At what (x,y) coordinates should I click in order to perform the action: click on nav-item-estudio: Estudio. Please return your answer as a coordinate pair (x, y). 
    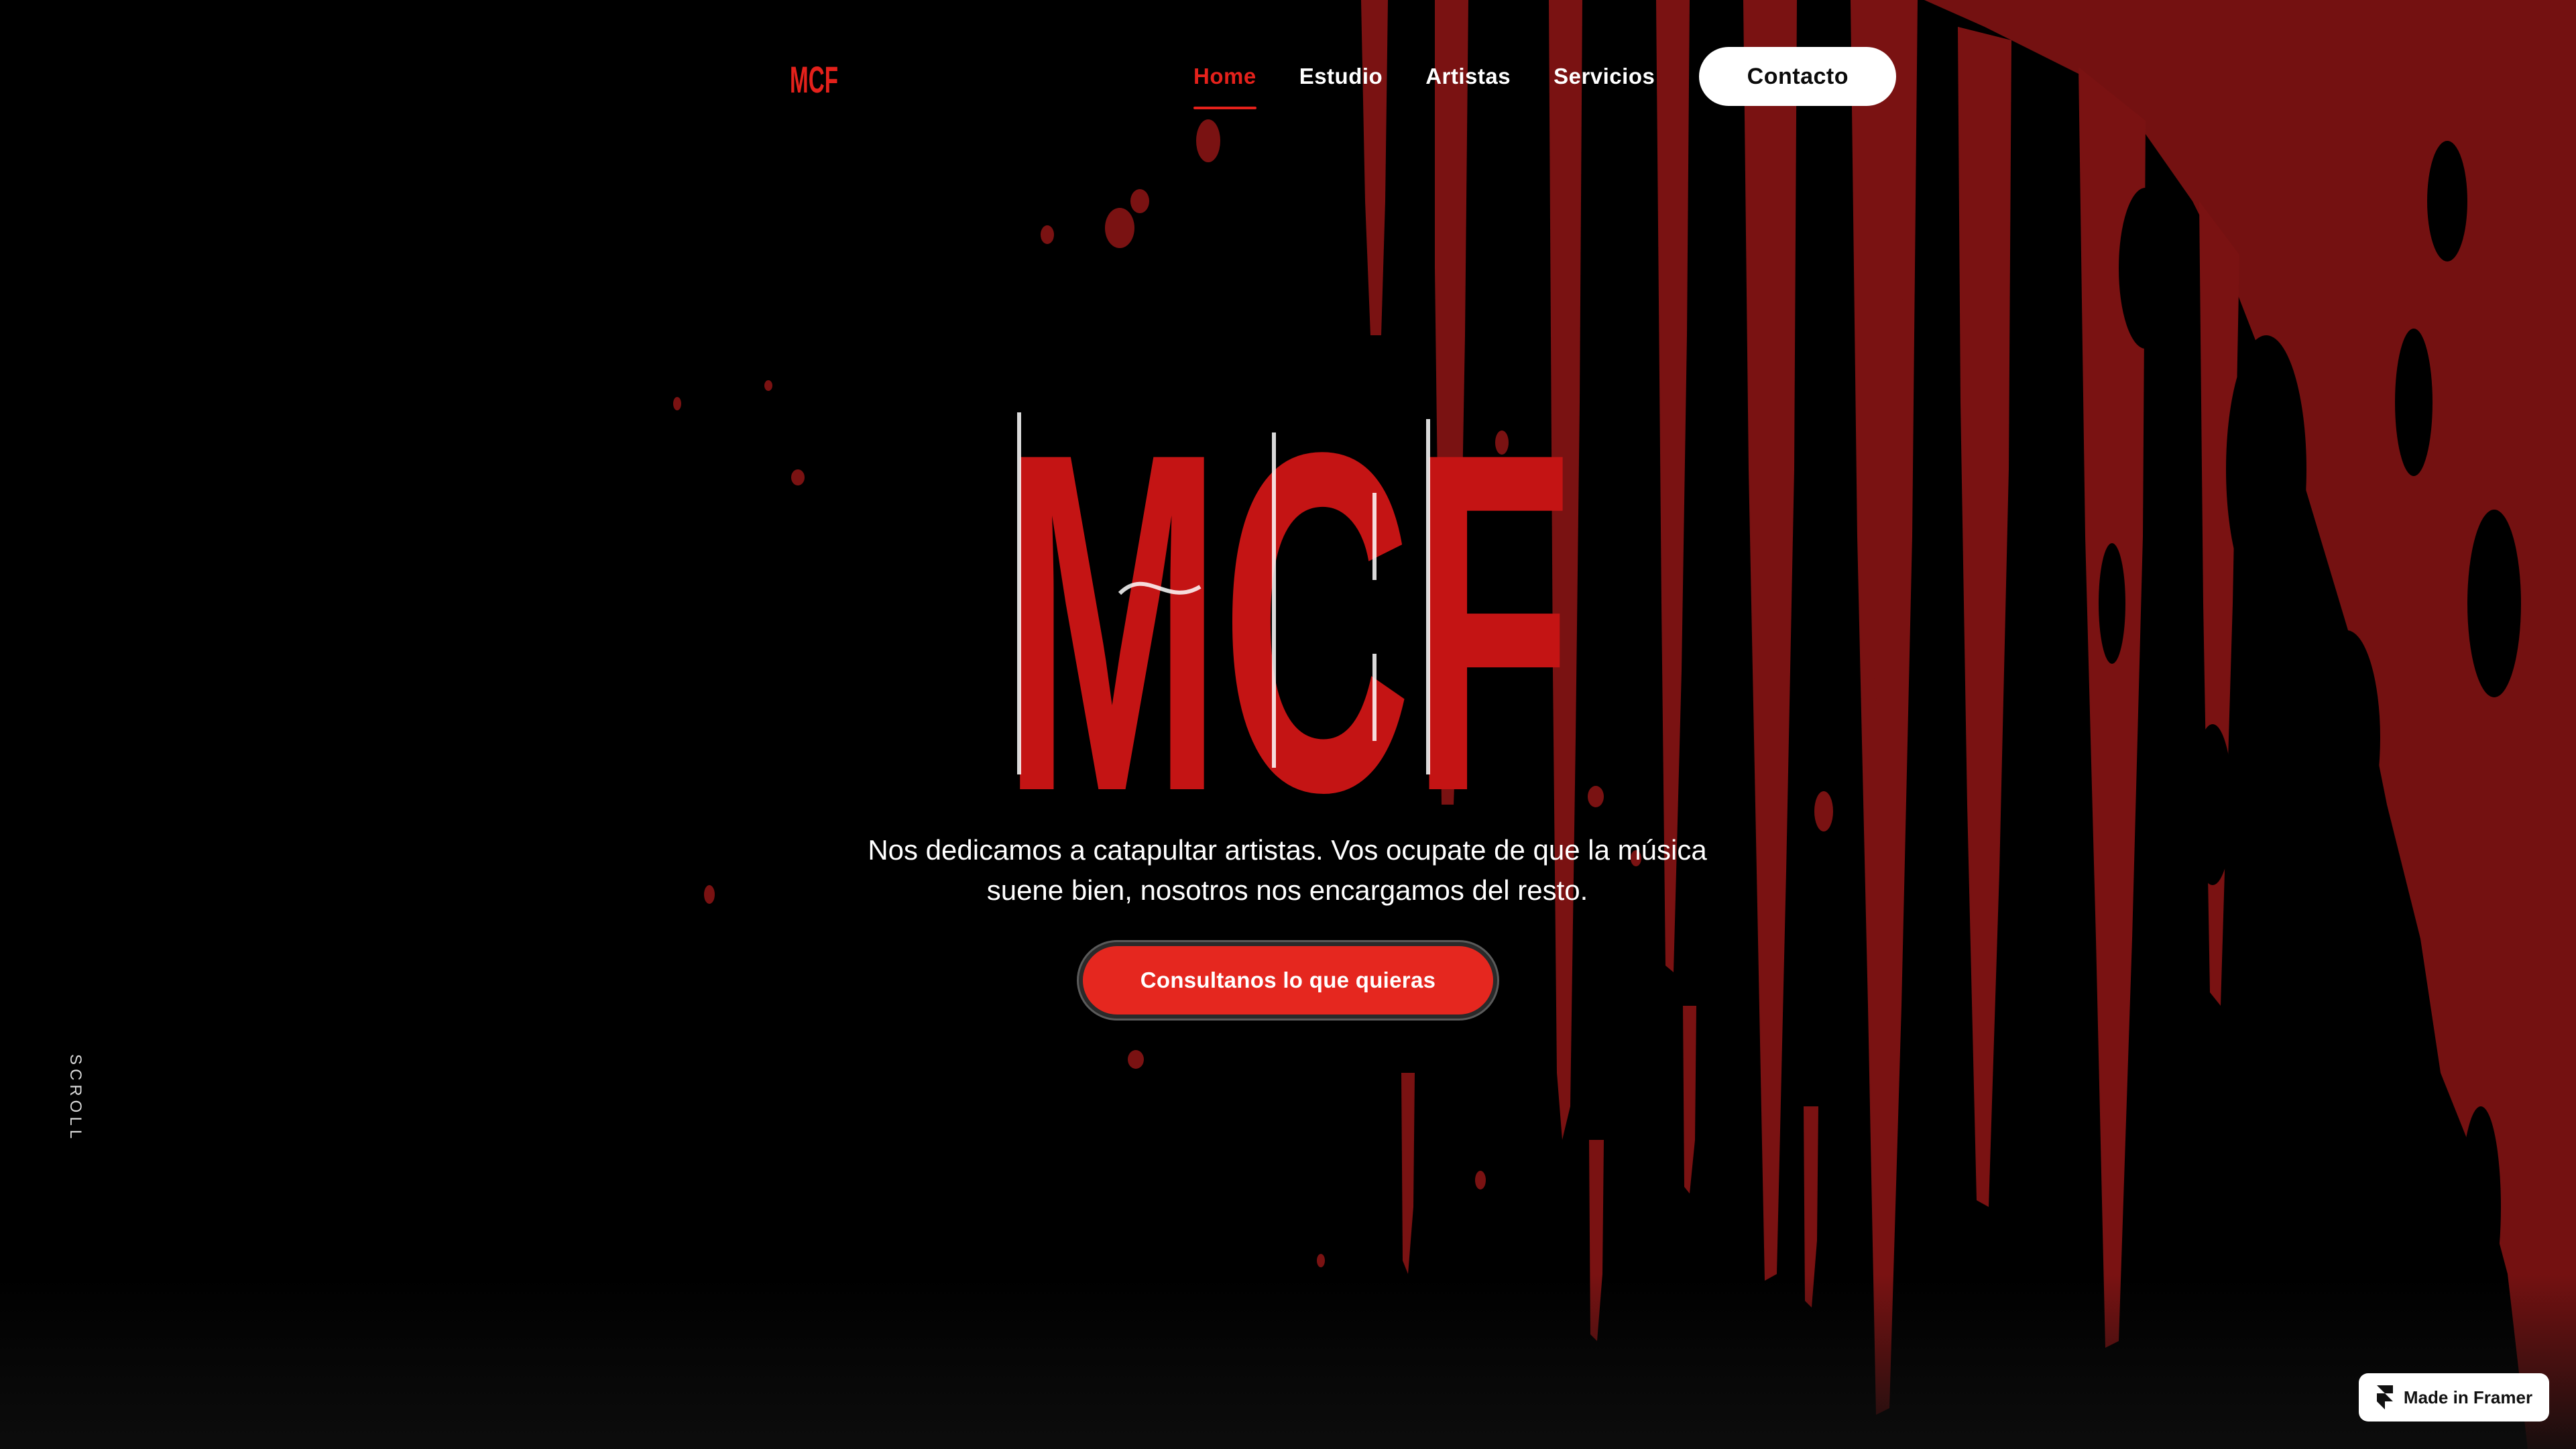
    Looking at the image, I should click on (1341, 76).